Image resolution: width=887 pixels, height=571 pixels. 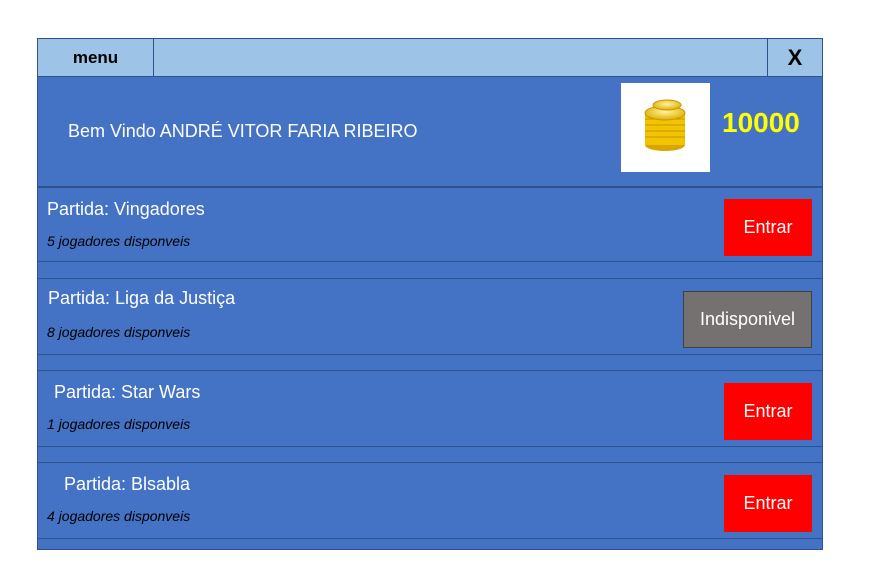 I want to click on match-players: 8 jogadores disponveis, so click(x=119, y=332).